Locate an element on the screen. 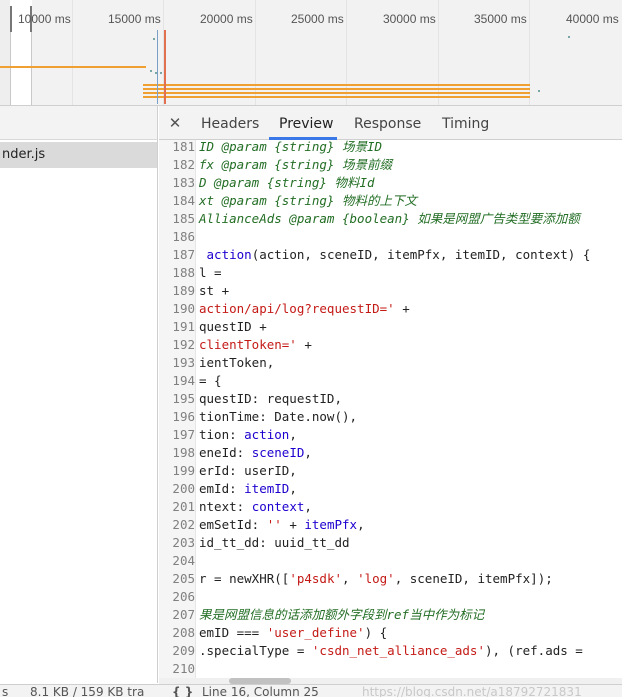 The width and height of the screenshot is (622, 697). tab-response: Response is located at coordinates (387, 124).